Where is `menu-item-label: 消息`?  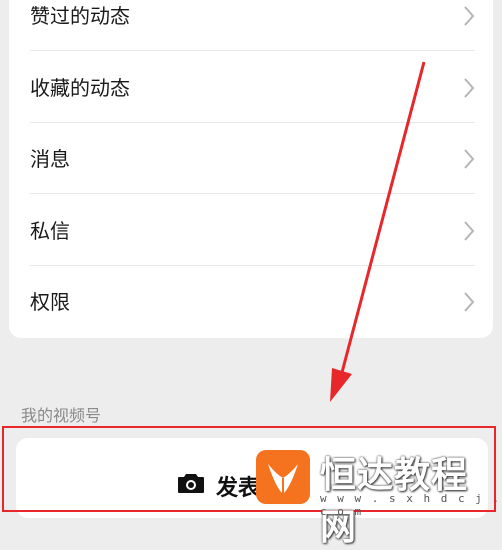 menu-item-label: 消息 is located at coordinates (50, 158).